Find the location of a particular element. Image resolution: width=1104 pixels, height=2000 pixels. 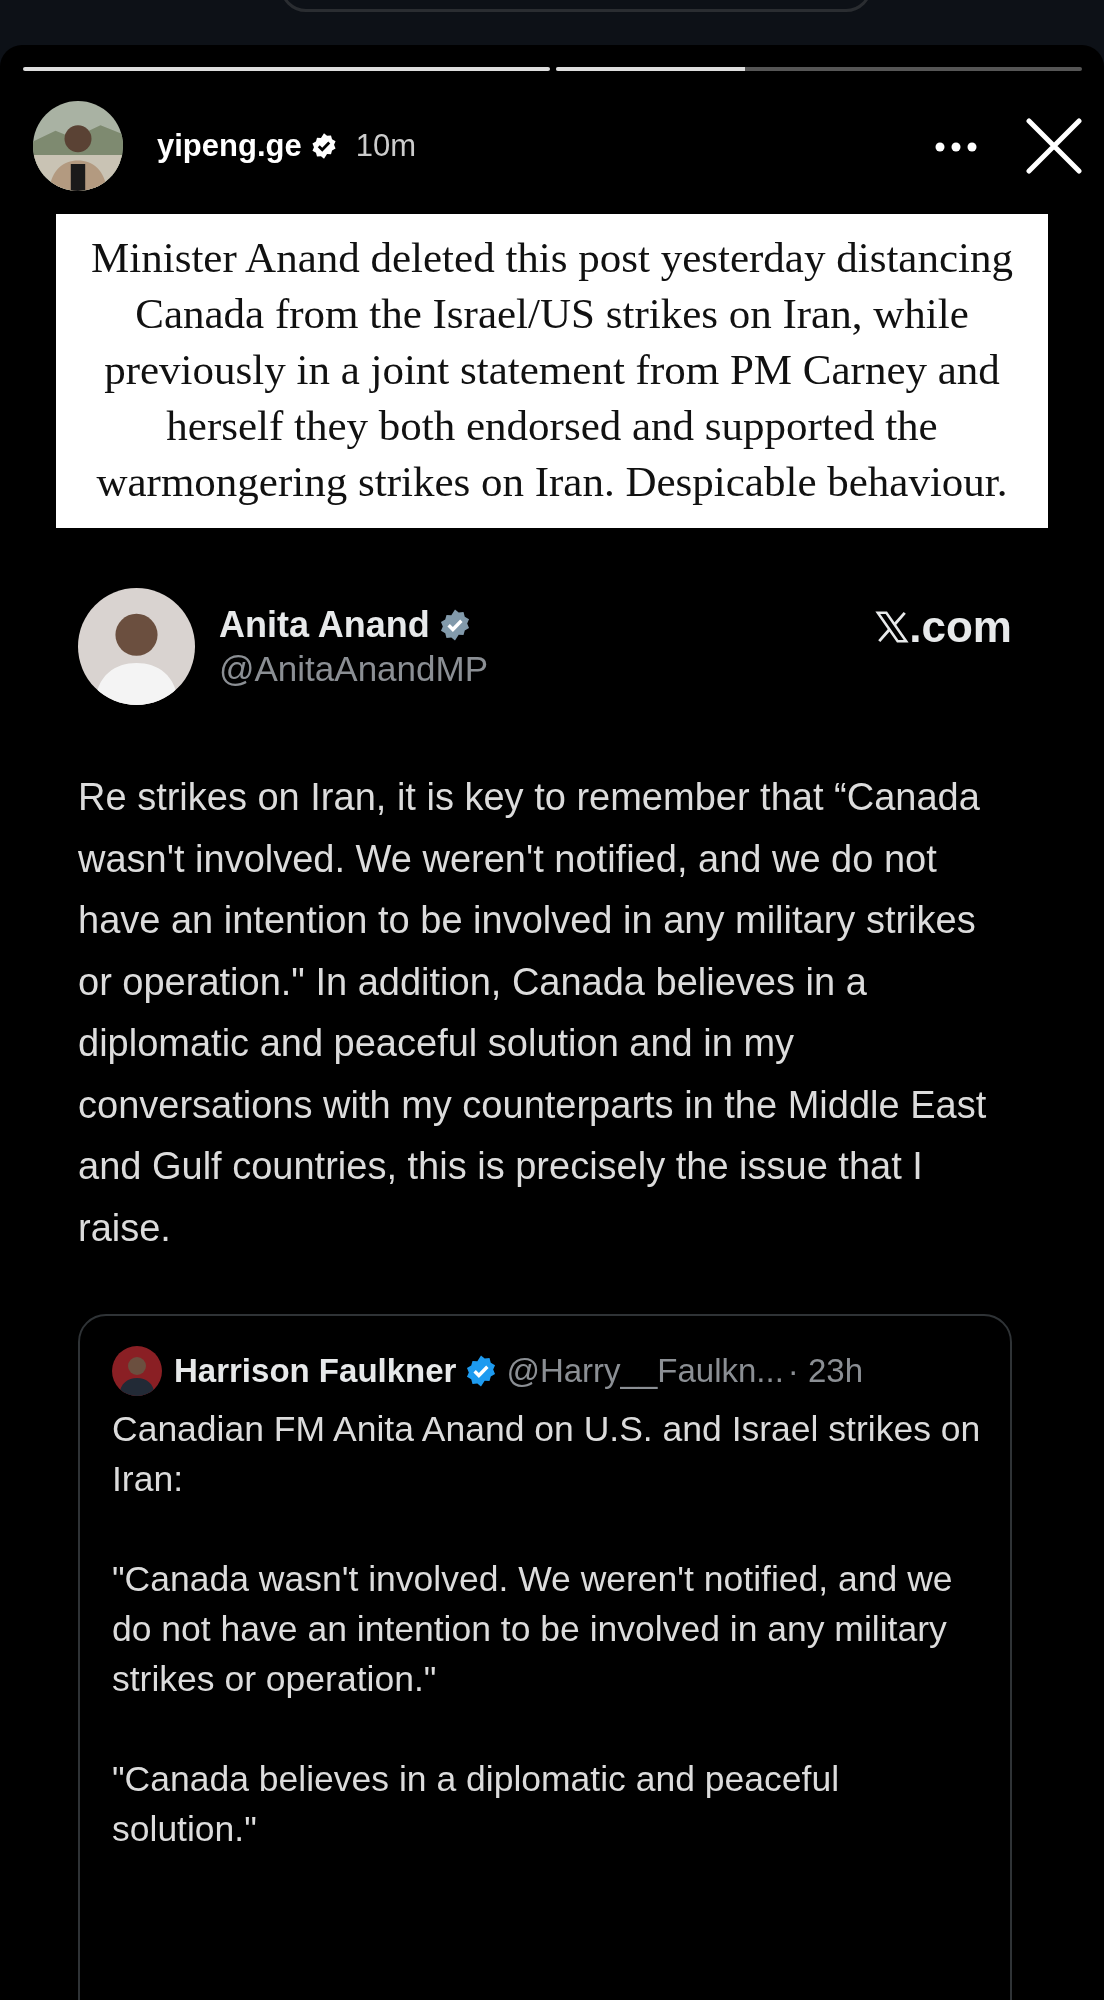

quoted-text: "Canada believes in a diplomatic and peaceful solution." is located at coordinates (476, 1804).